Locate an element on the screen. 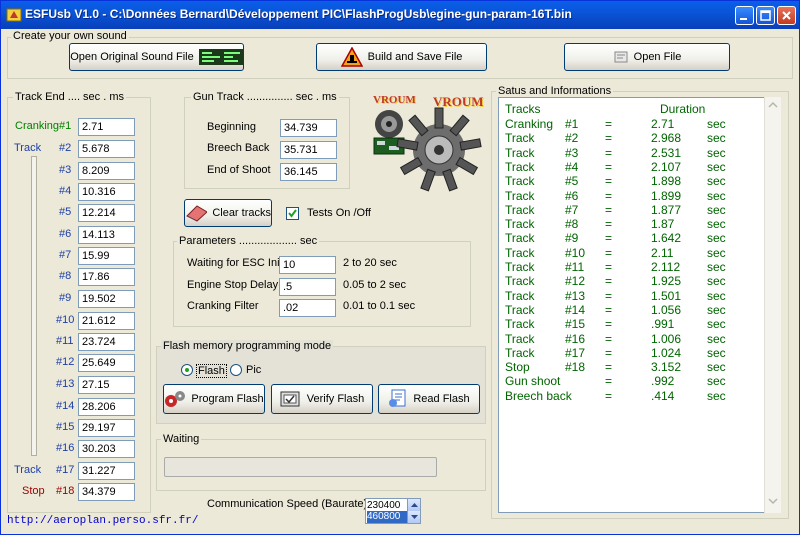 The width and height of the screenshot is (800, 535). comm-speed-option-460800: 460800 is located at coordinates (387, 517).